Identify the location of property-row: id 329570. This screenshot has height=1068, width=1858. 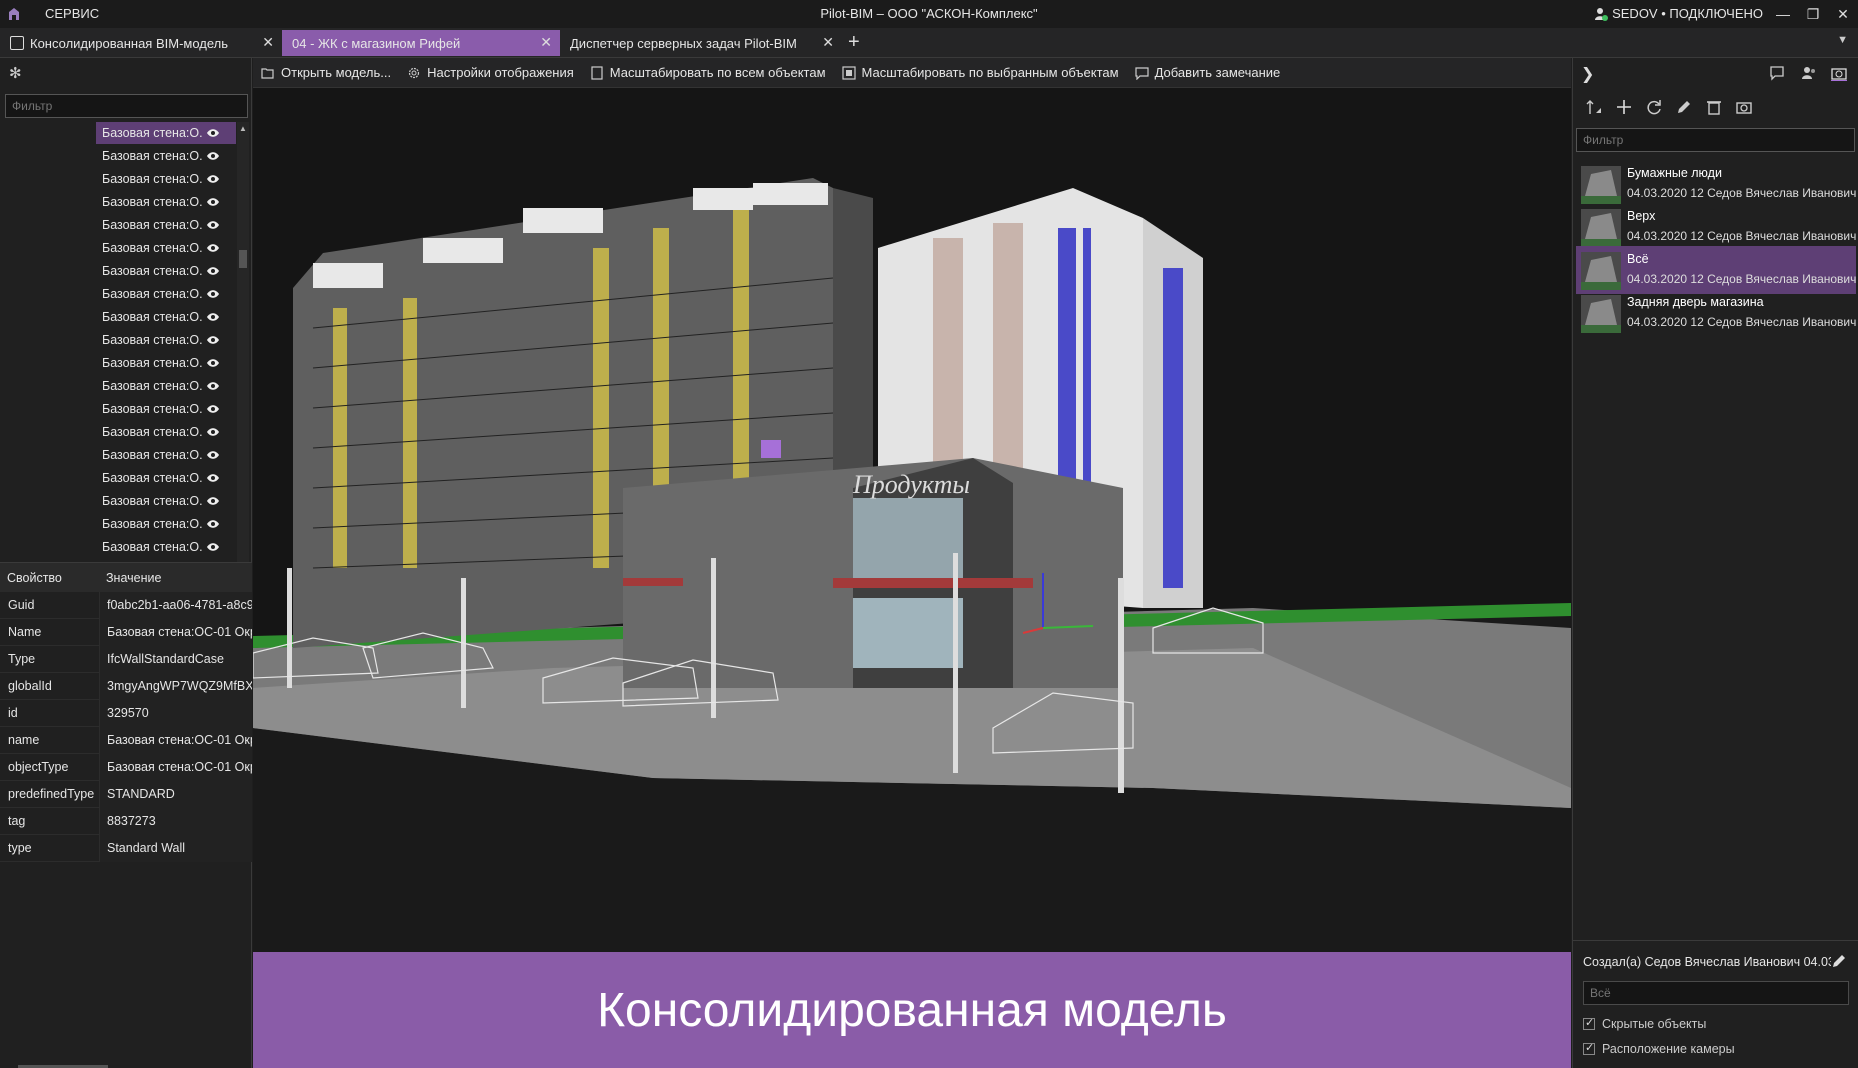
(126, 713).